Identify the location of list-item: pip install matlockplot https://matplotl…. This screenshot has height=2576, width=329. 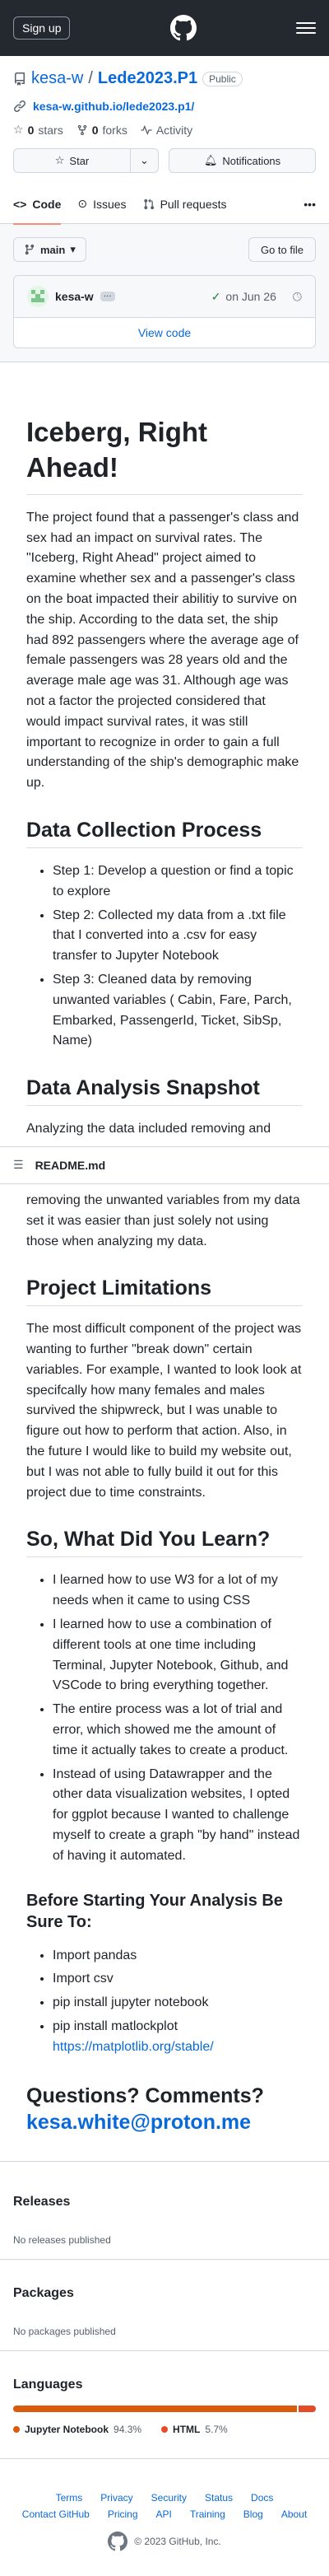
(178, 2037).